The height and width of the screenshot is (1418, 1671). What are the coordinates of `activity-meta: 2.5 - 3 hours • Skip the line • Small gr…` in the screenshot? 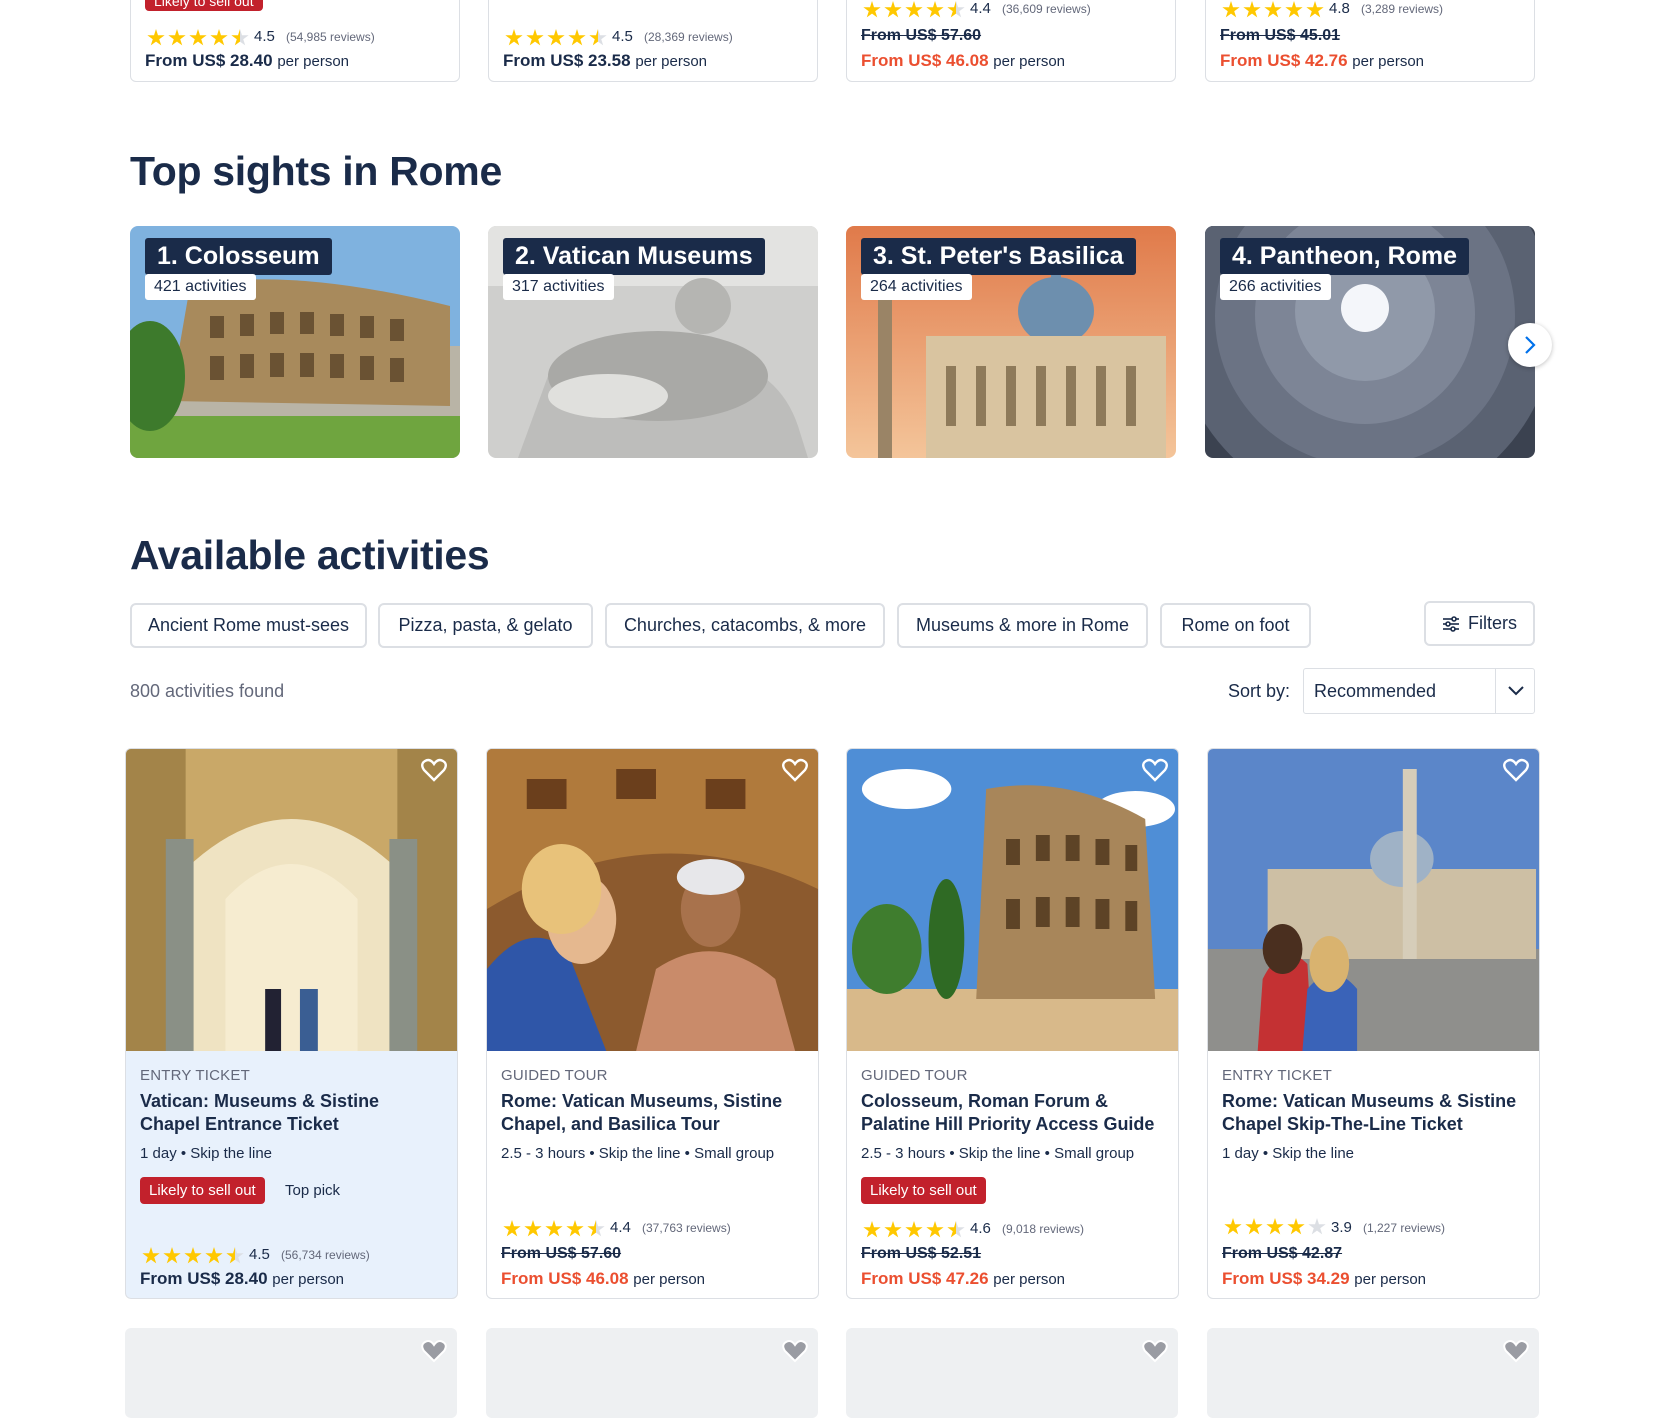 It's located at (998, 1153).